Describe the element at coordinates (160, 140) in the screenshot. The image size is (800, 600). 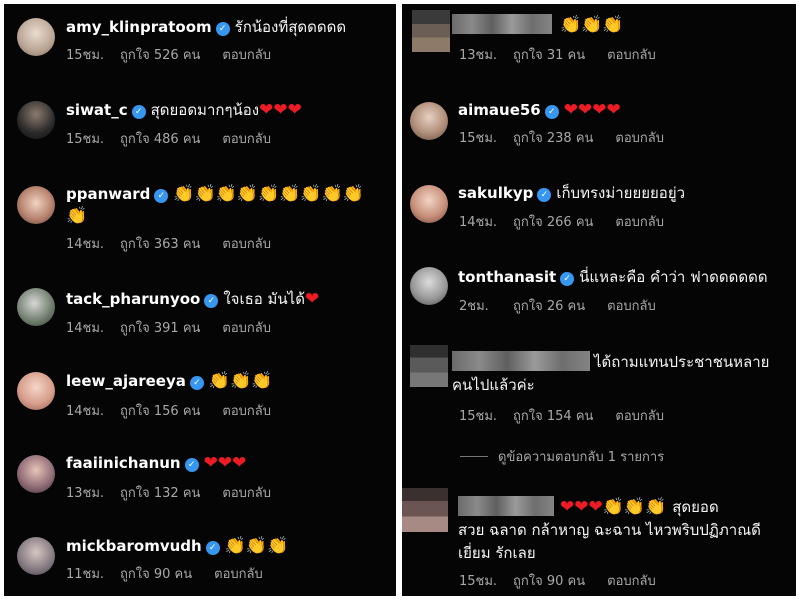
I see `like-count: ถูกใจ 486 คน` at that location.